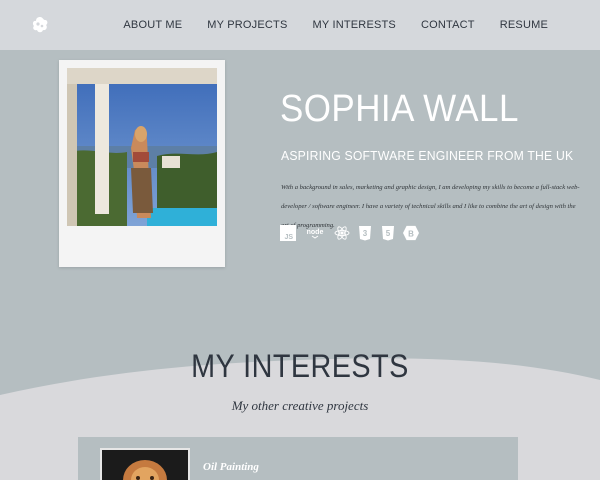 This screenshot has width=600, height=480. I want to click on hero-name: SOPHIA WALL, so click(399, 109).